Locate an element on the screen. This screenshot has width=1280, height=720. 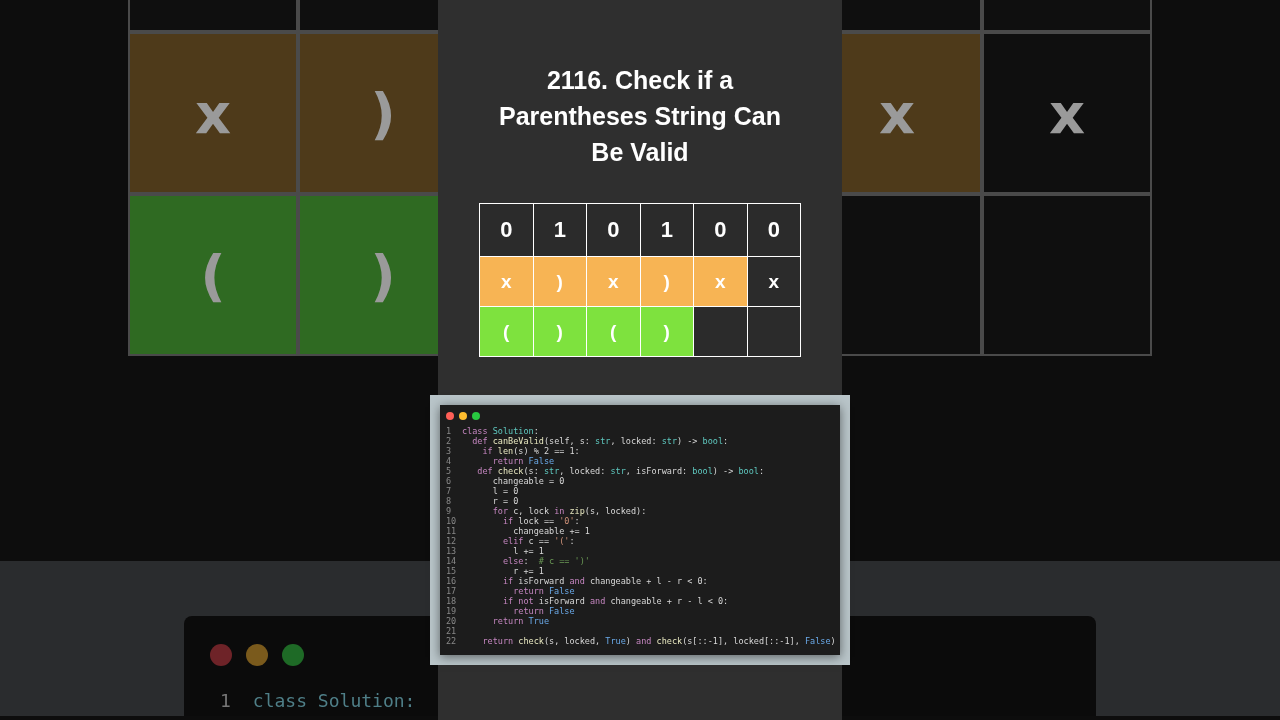
code-line: if lock == '0': is located at coordinates (540, 521).